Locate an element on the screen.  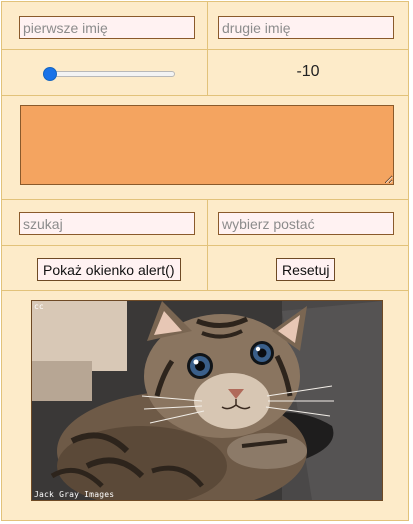
slider-track is located at coordinates (109, 74).